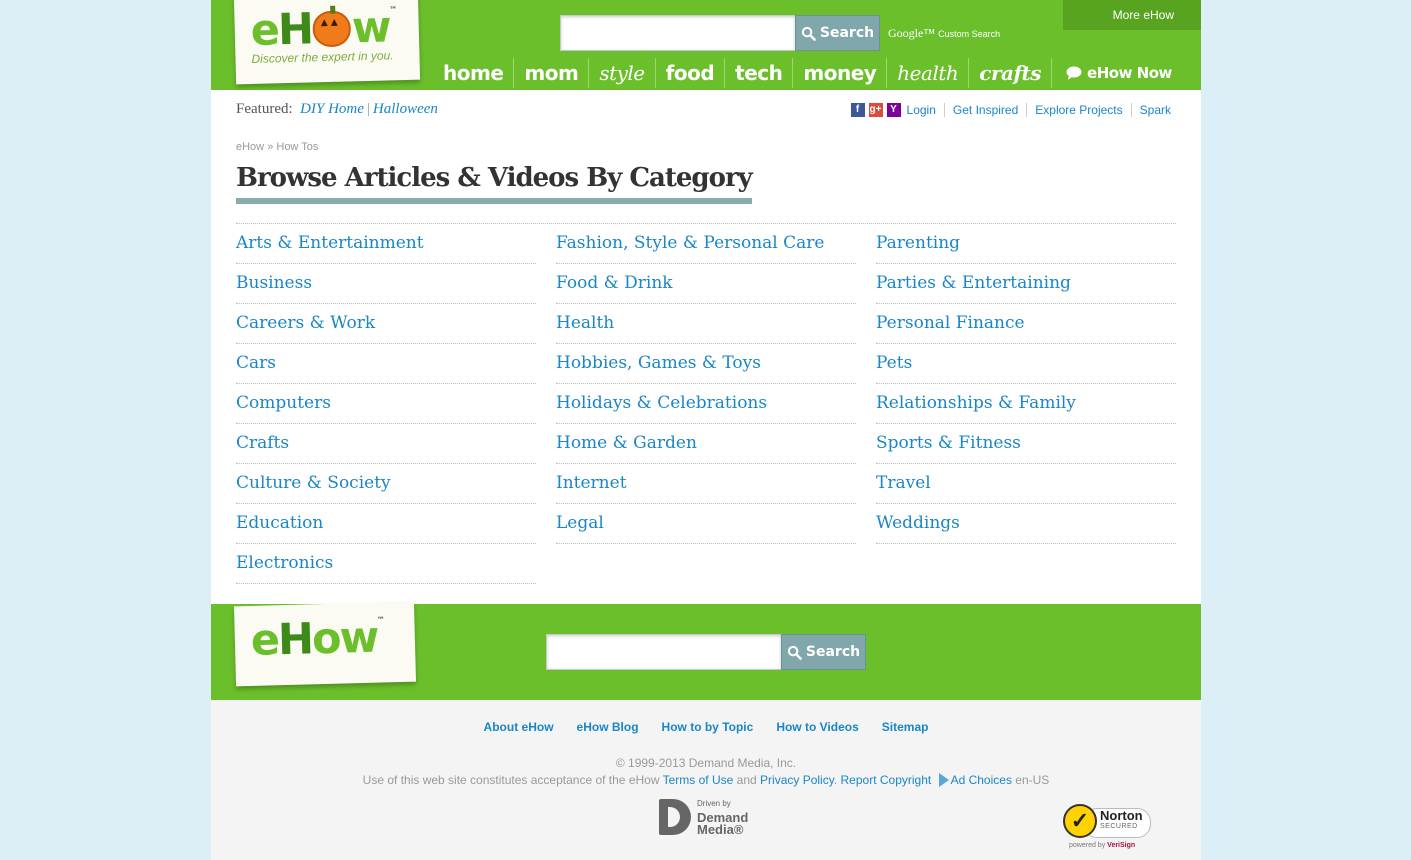  Describe the element at coordinates (664, 652) in the screenshot. I see `footer-search-input` at that location.